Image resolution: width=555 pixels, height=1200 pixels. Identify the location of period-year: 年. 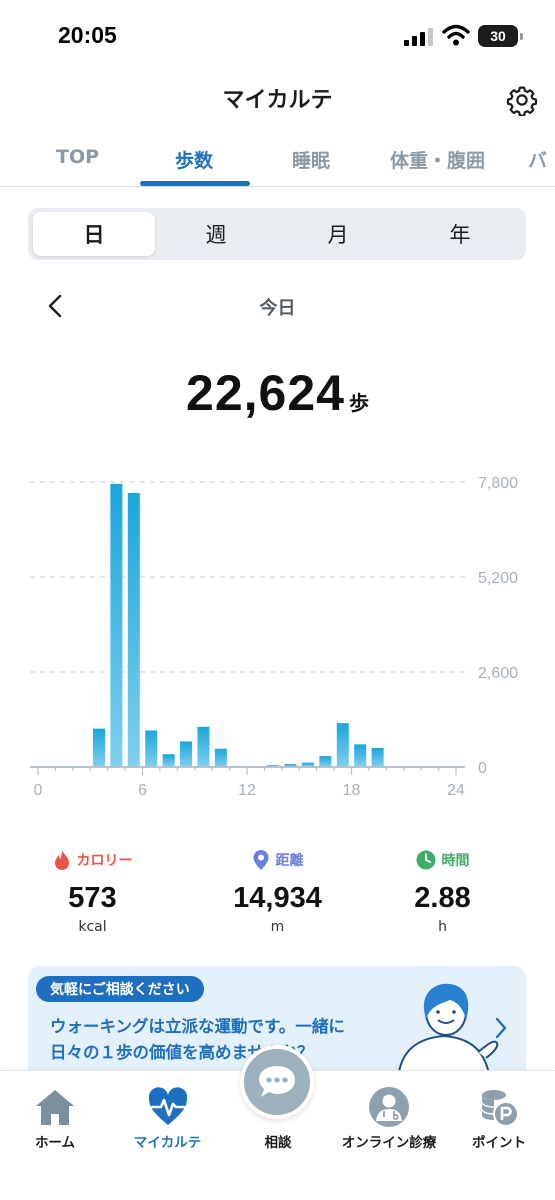
(460, 234).